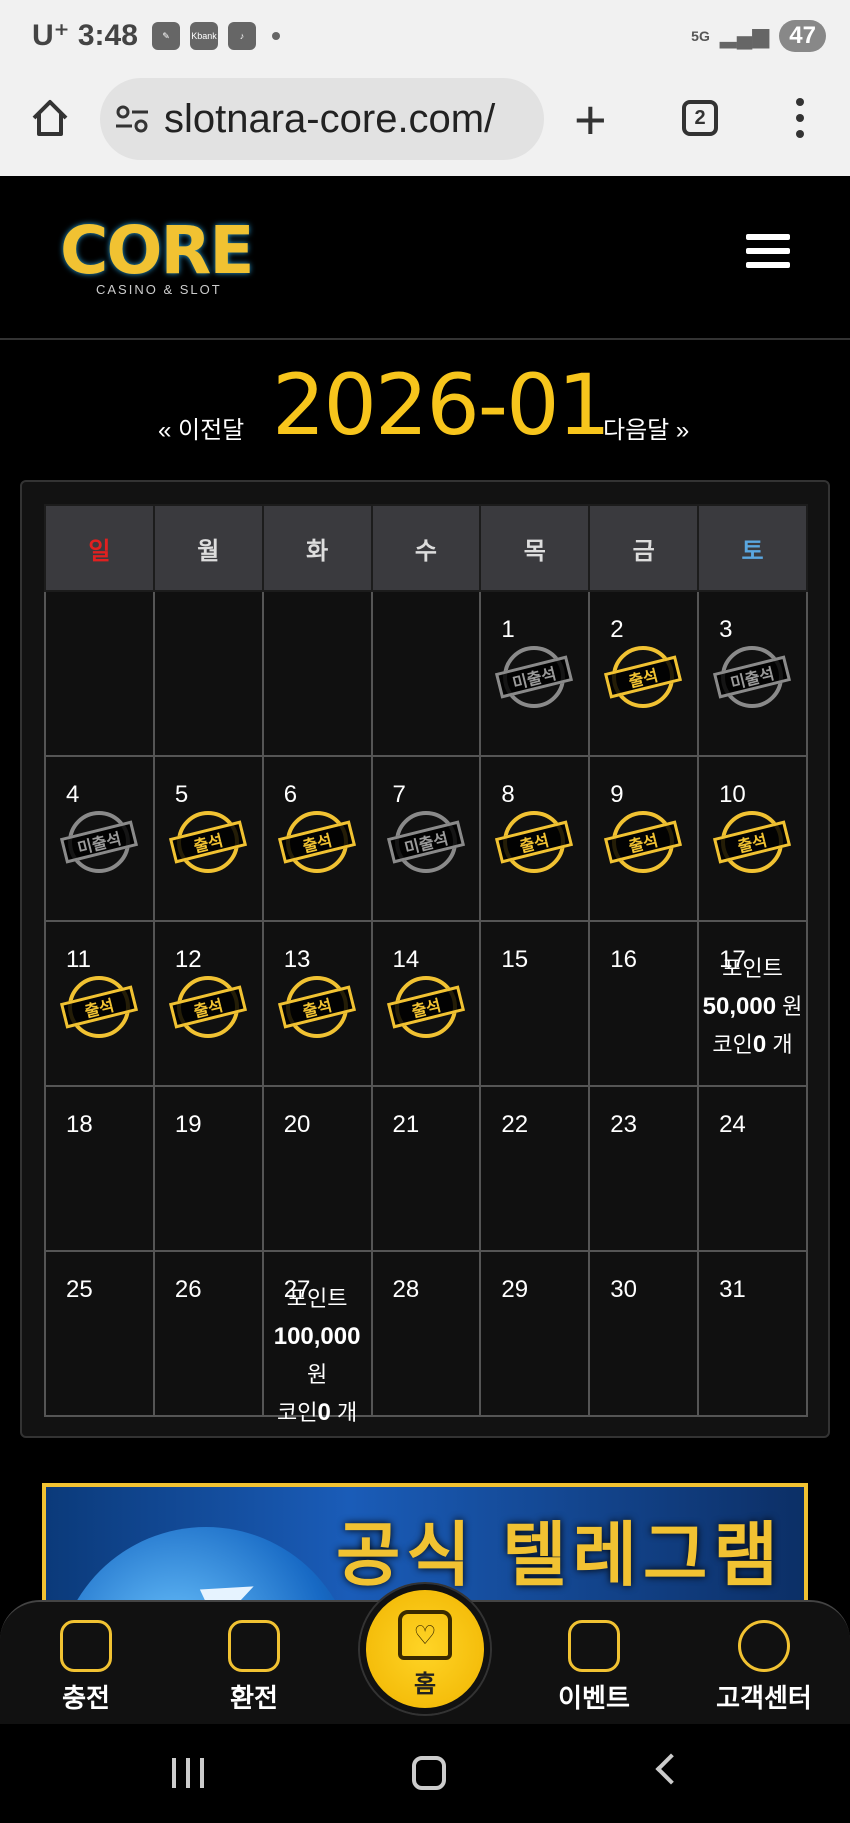 This screenshot has width=850, height=1823. Describe the element at coordinates (623, 959) in the screenshot. I see `day-number: 16` at that location.